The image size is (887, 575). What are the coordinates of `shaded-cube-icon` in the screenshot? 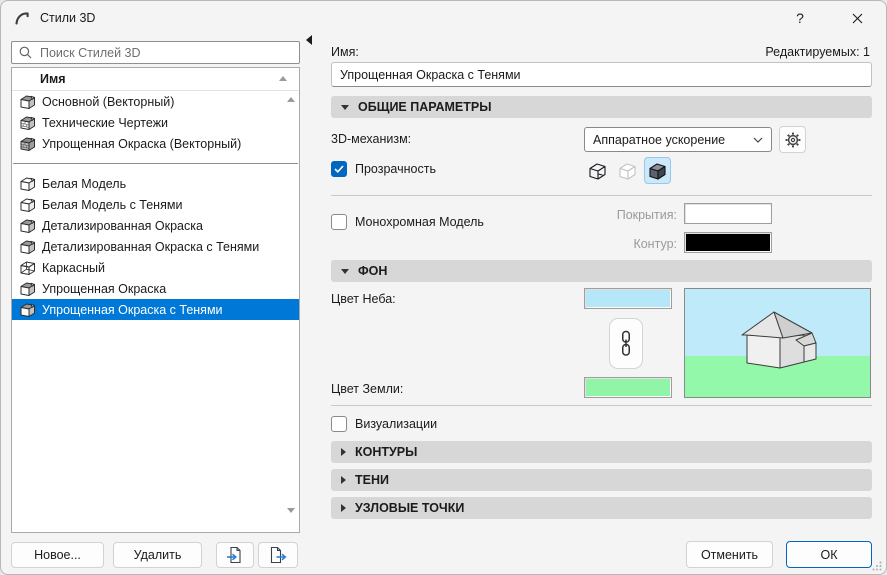 It's located at (657, 171).